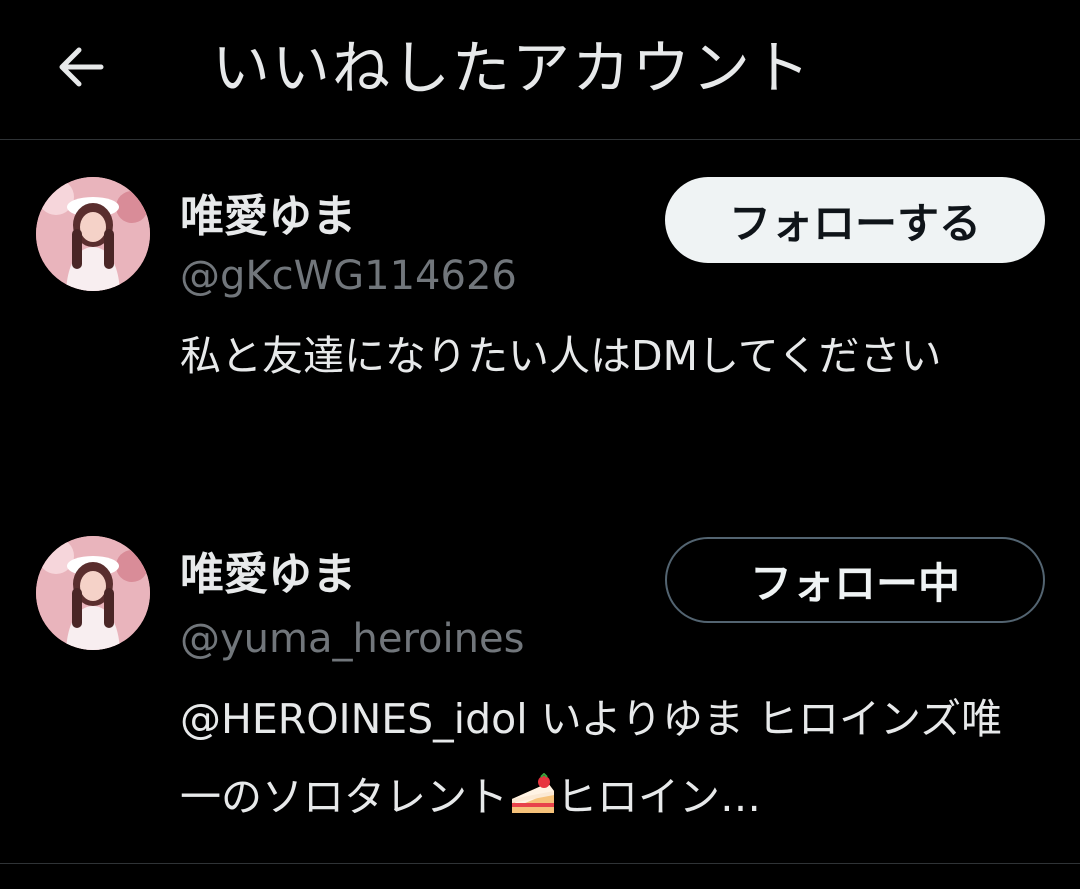 The height and width of the screenshot is (889, 1080). I want to click on back-button, so click(81, 67).